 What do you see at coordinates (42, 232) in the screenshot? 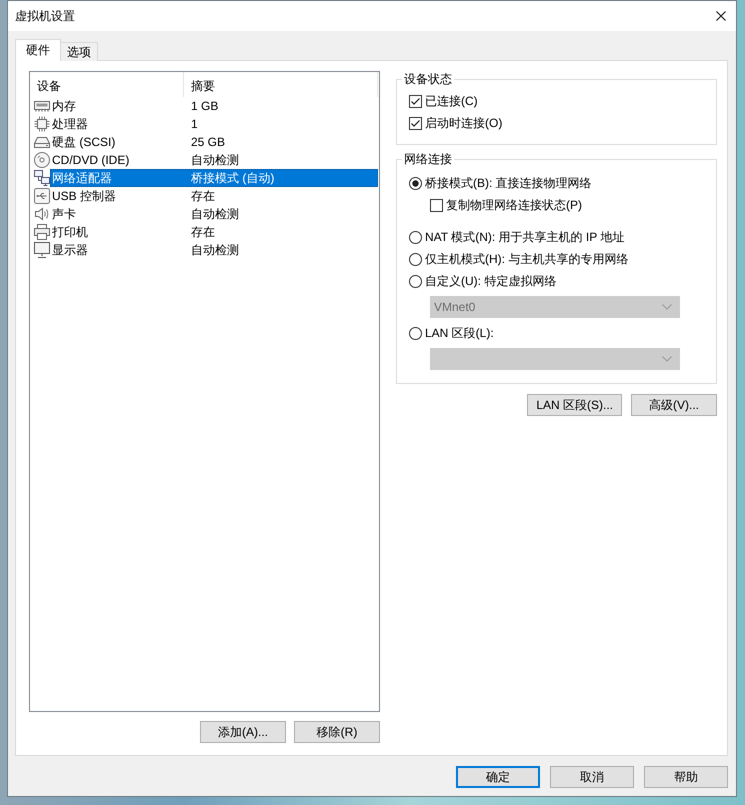
I see `printer-icon` at bounding box center [42, 232].